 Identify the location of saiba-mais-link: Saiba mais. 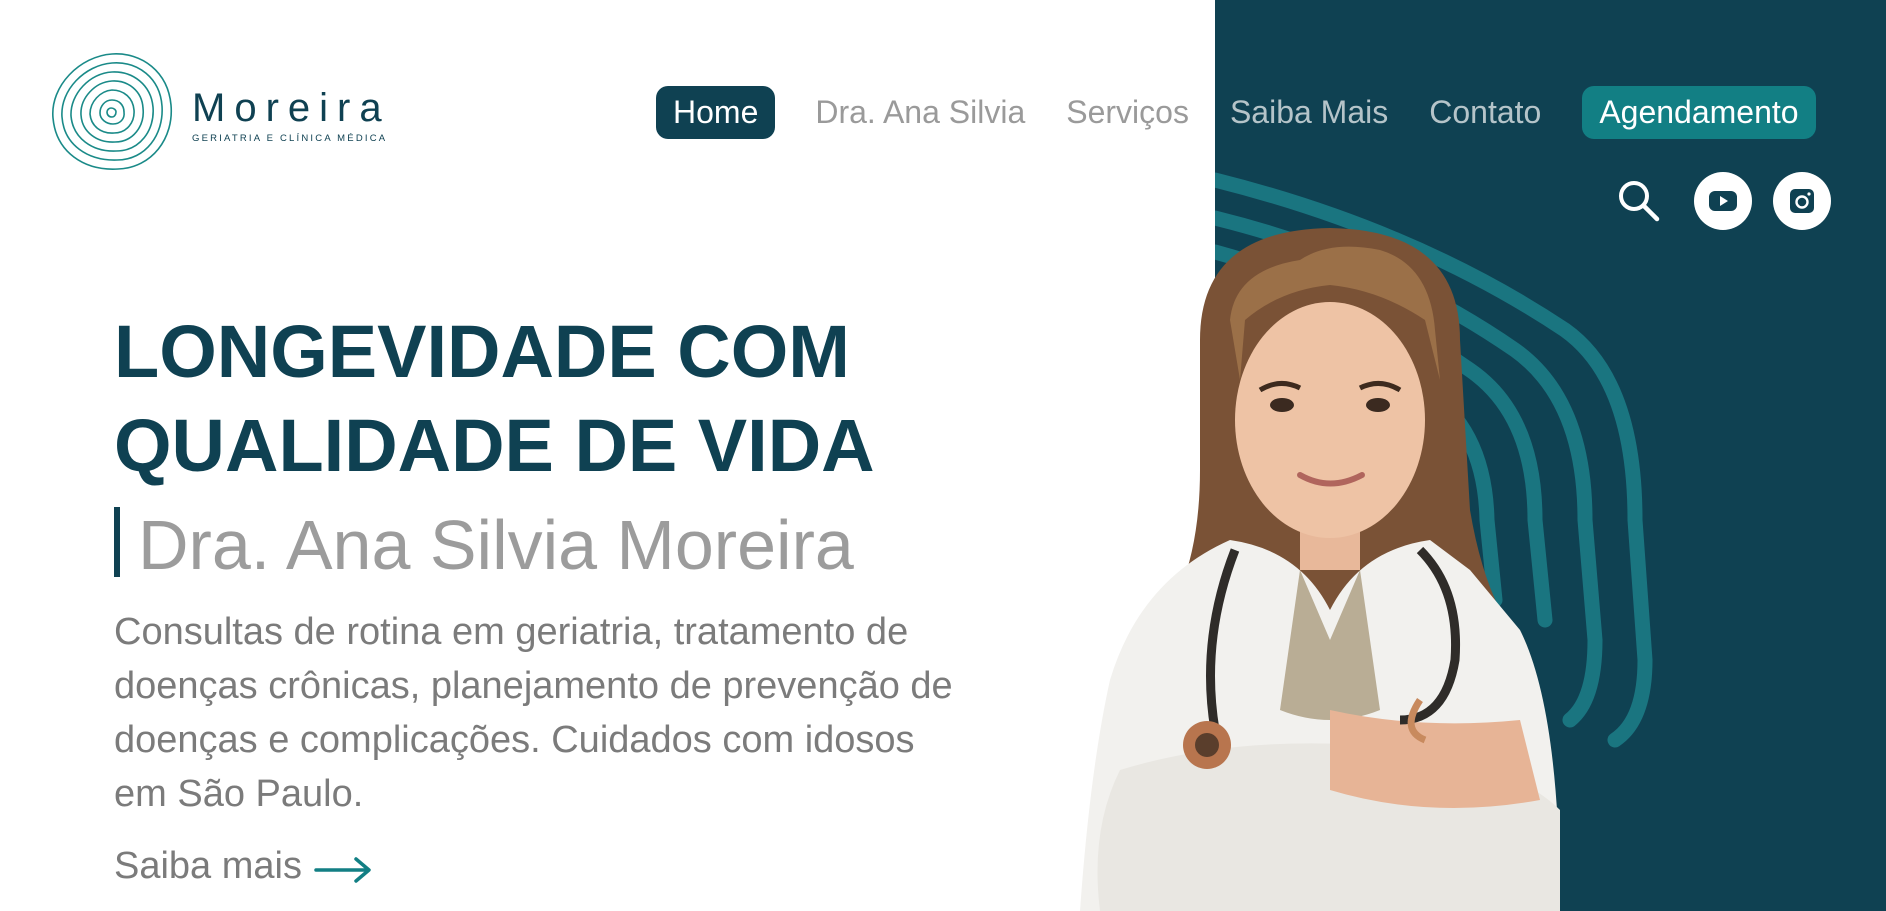
(243, 866).